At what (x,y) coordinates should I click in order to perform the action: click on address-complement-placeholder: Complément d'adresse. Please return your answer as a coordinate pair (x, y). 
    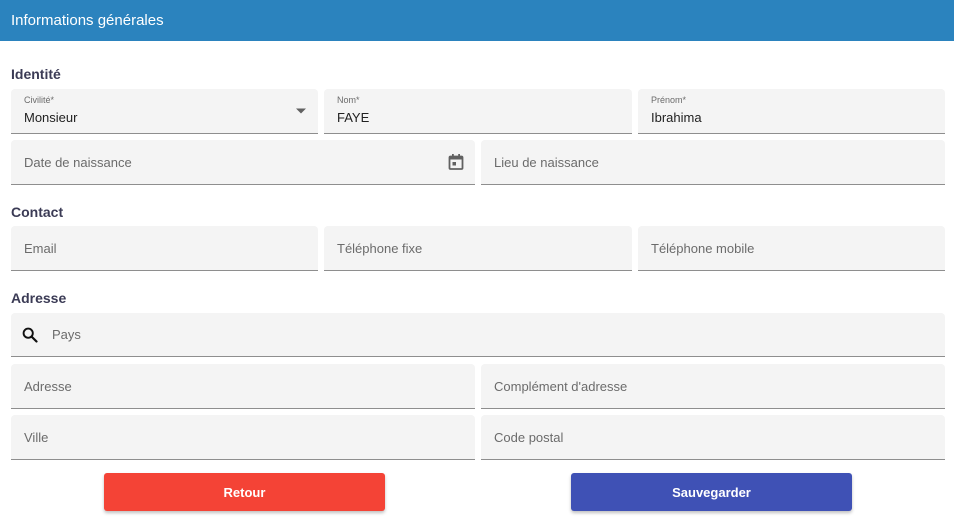
    Looking at the image, I should click on (561, 386).